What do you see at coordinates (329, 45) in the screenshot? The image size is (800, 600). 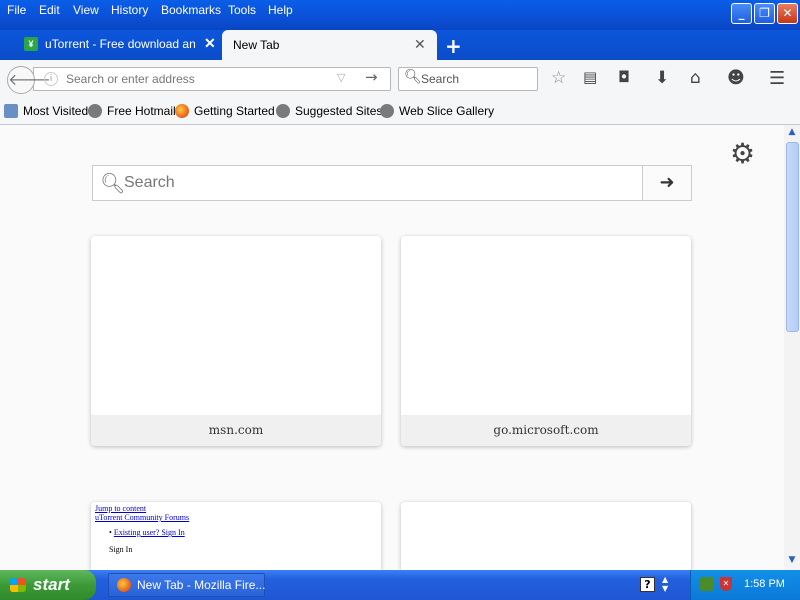 I see `tab-new-tab: New Tab ✕` at bounding box center [329, 45].